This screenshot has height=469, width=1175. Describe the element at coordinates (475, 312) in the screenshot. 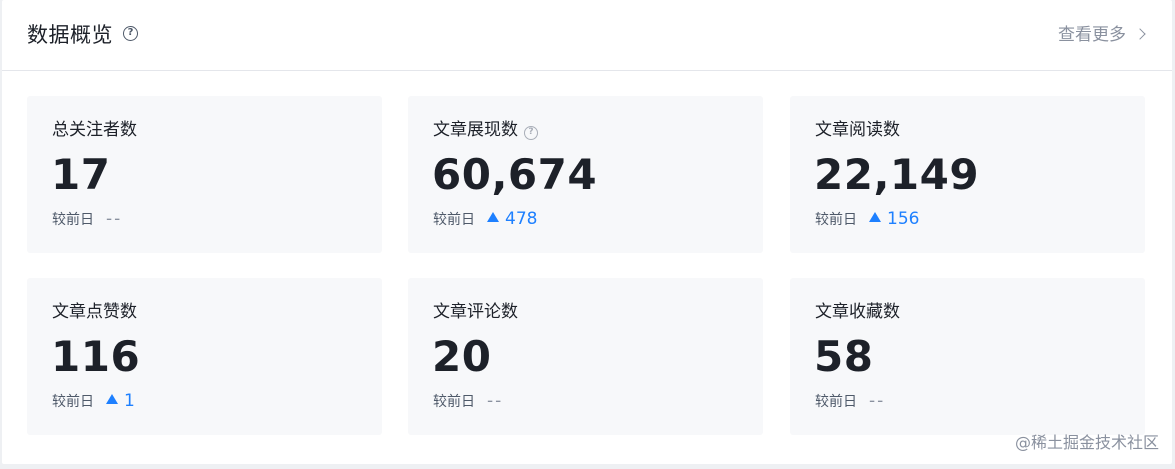

I see `stat-label: 文章评论数` at that location.